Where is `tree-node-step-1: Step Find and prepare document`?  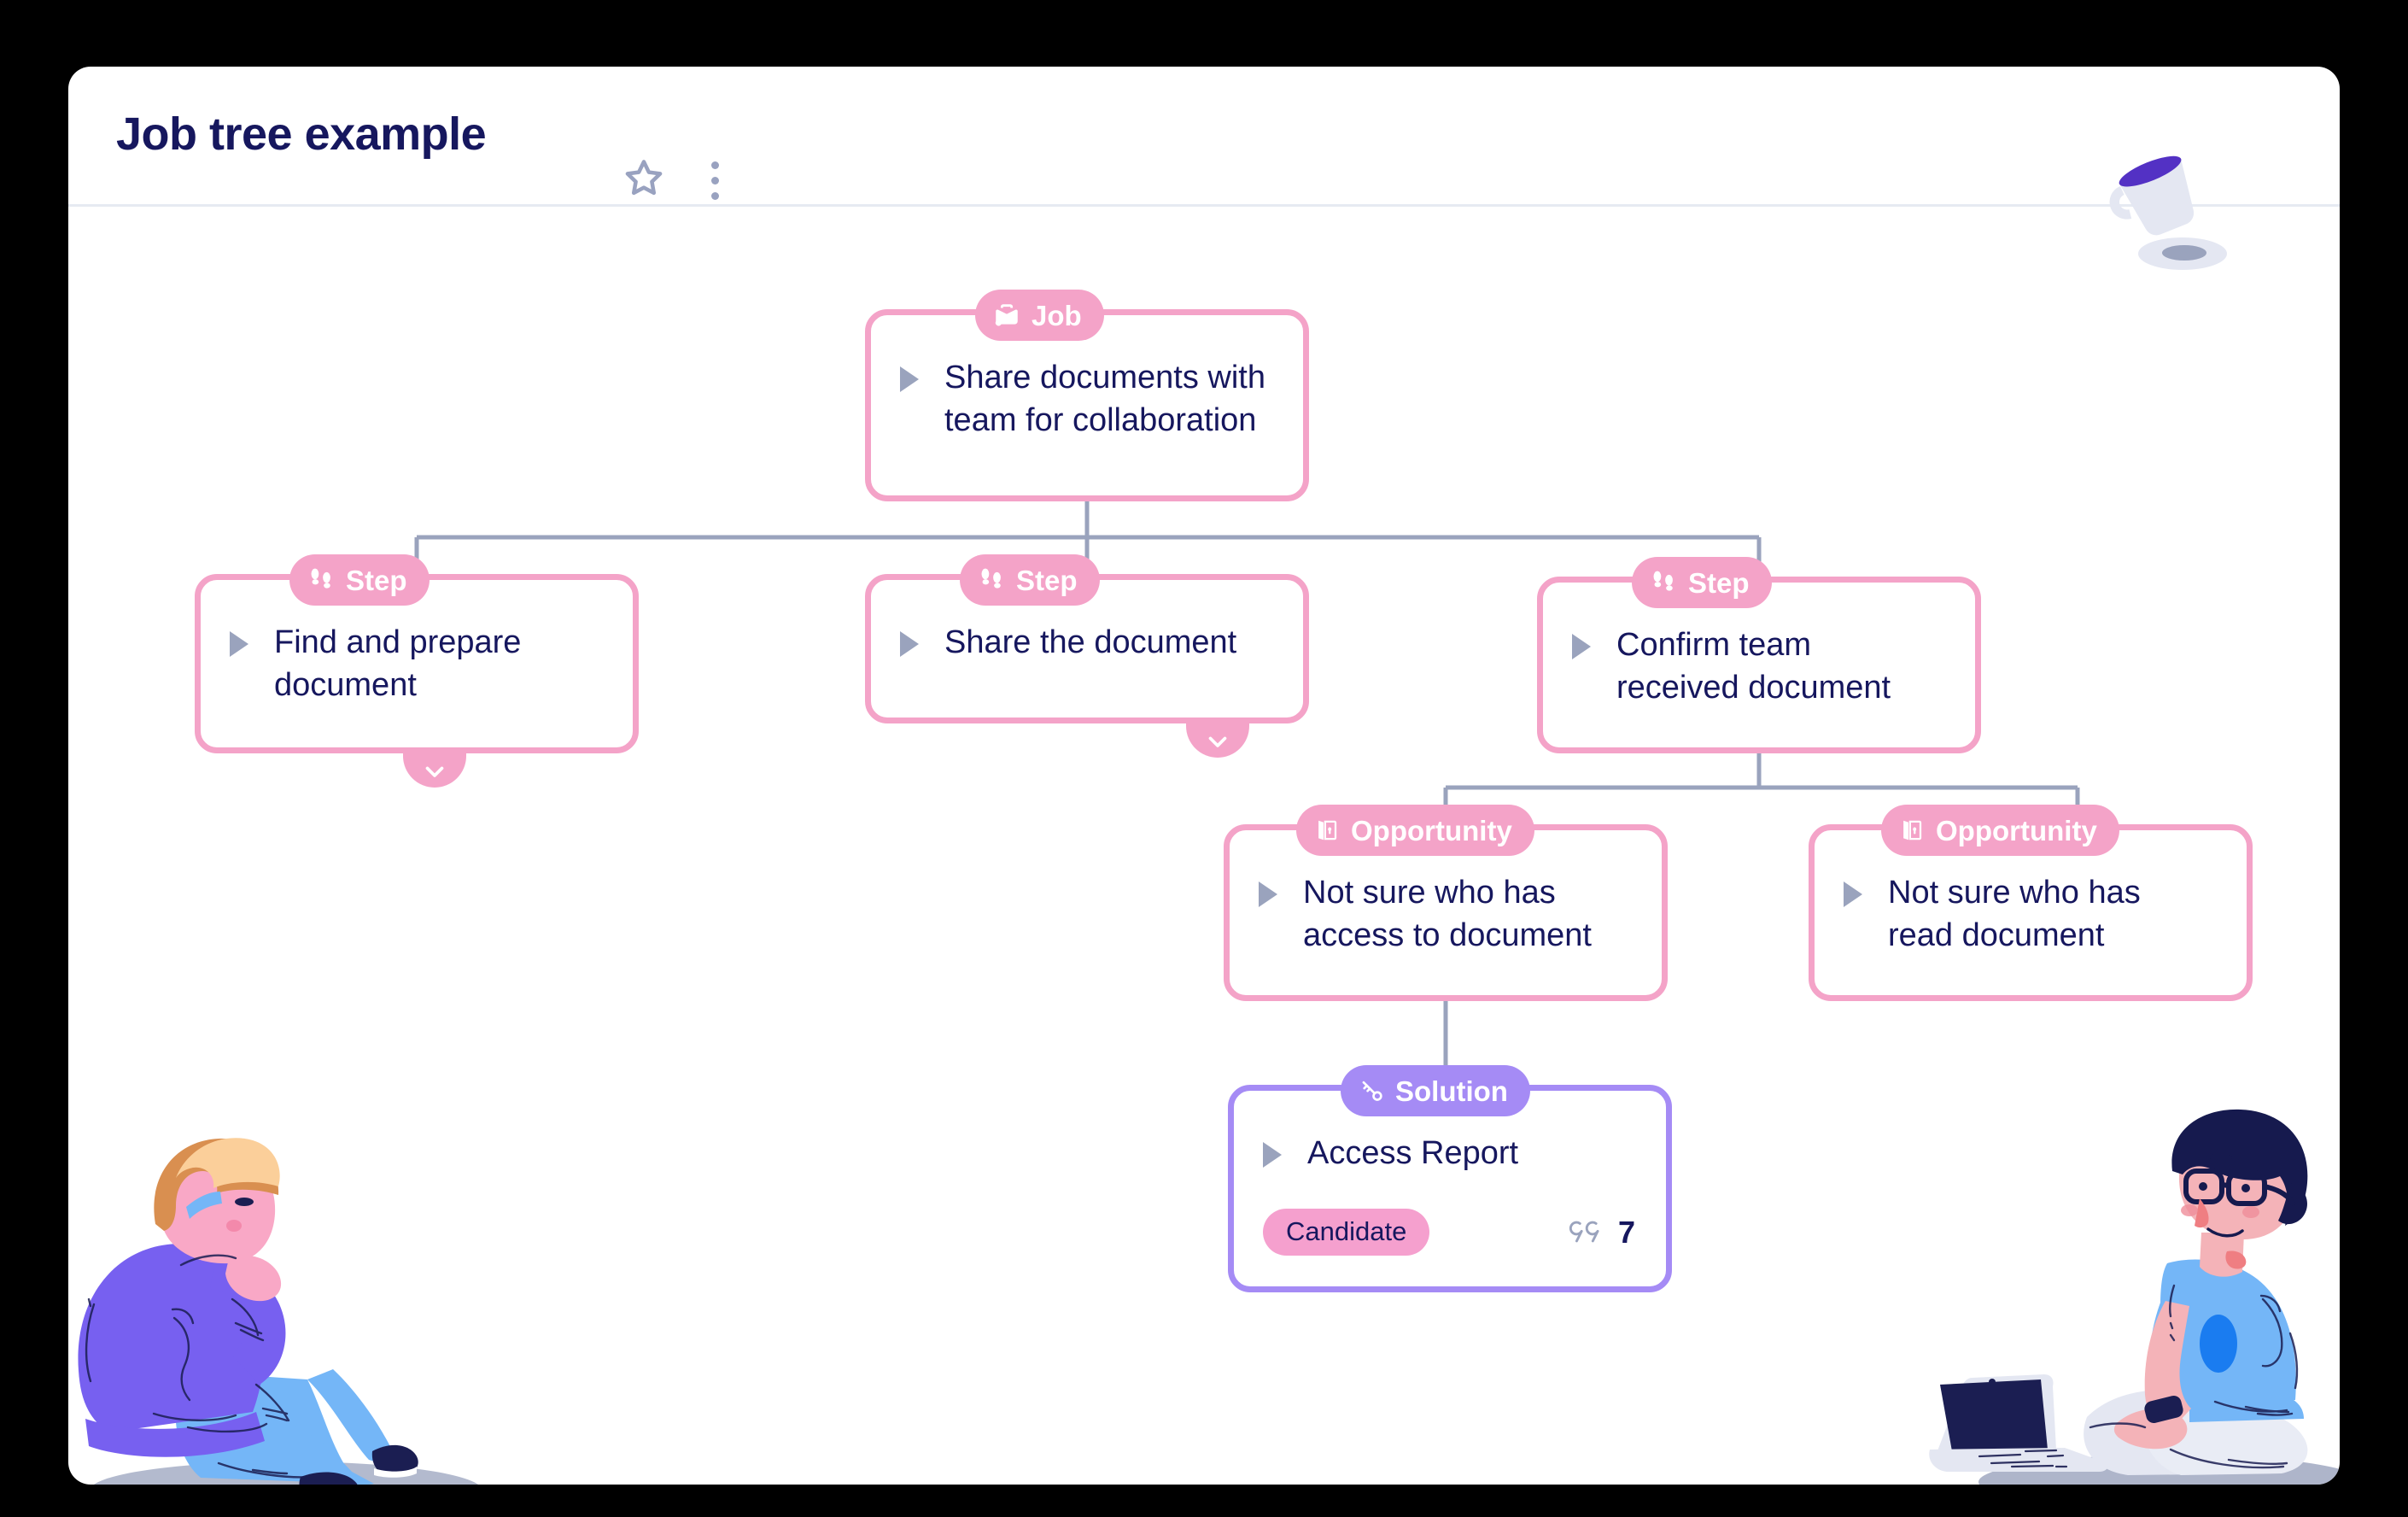
tree-node-step-1: Step Find and prepare document is located at coordinates (417, 671).